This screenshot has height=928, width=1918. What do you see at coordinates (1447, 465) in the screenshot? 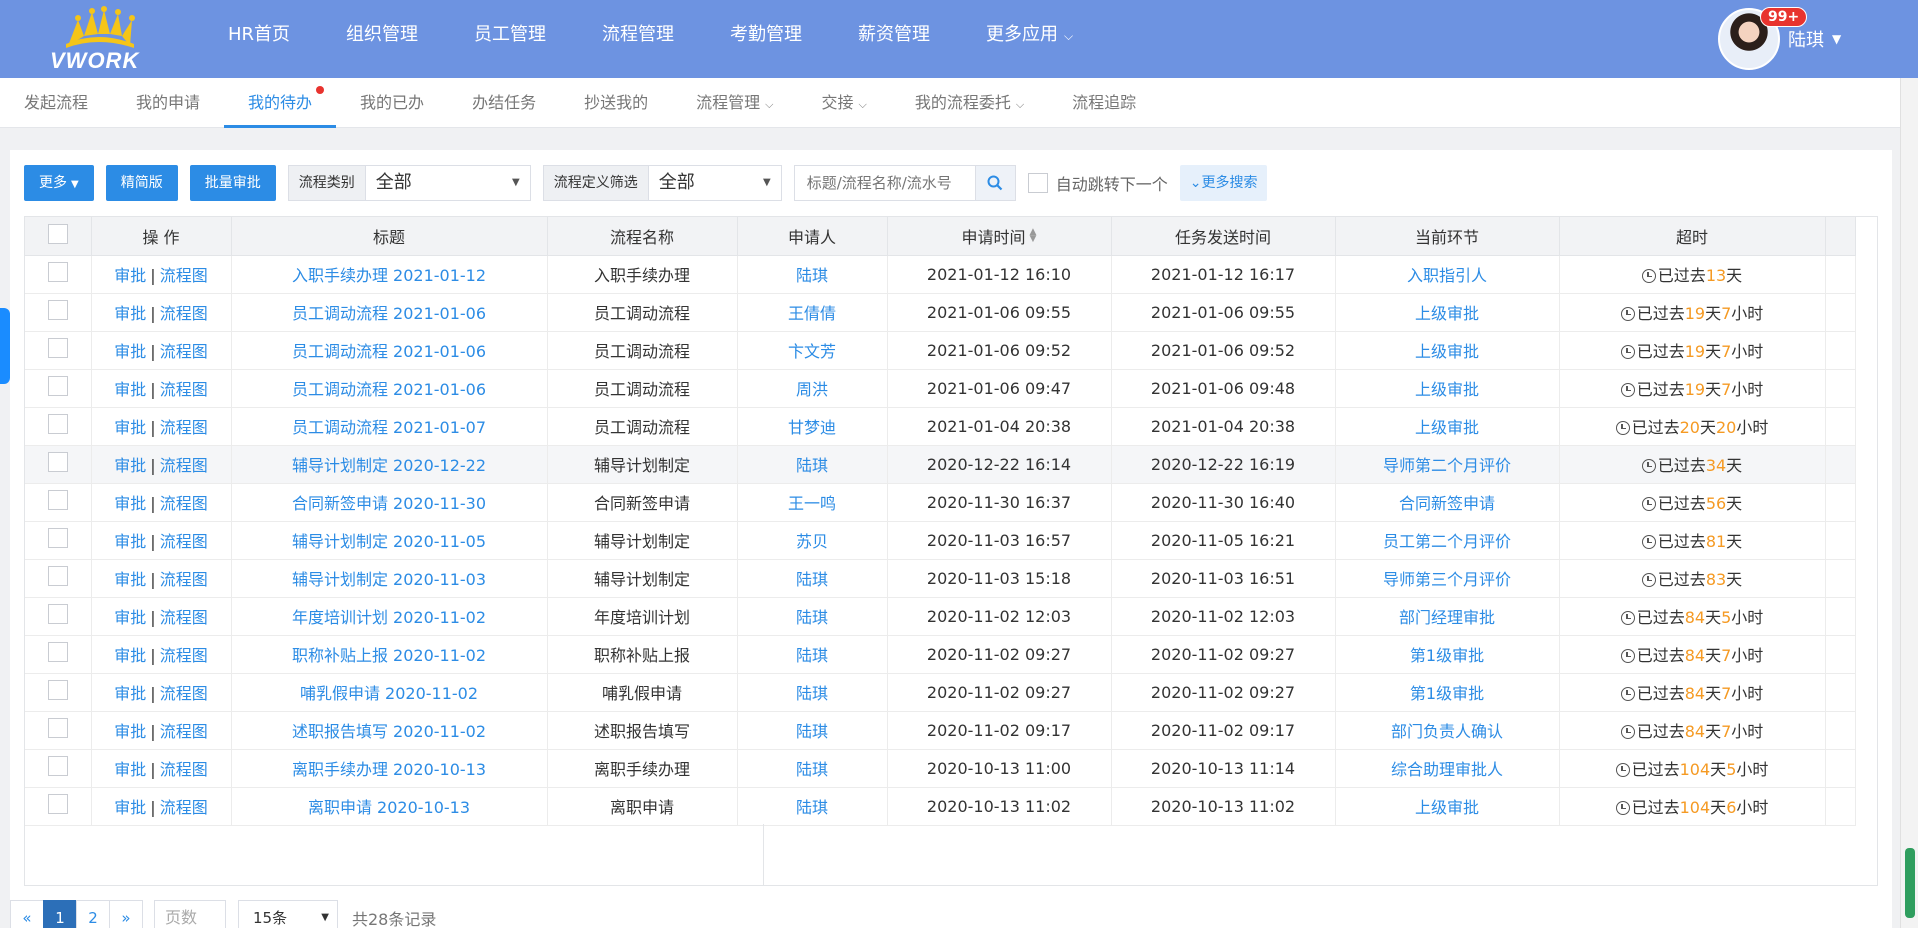
I see `node-link: 导师第二个月评价` at bounding box center [1447, 465].